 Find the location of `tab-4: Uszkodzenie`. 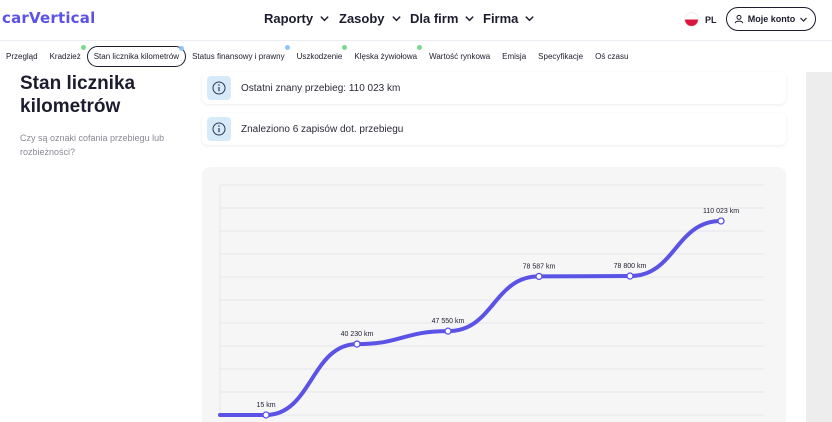

tab-4: Uszkodzenie is located at coordinates (320, 56).